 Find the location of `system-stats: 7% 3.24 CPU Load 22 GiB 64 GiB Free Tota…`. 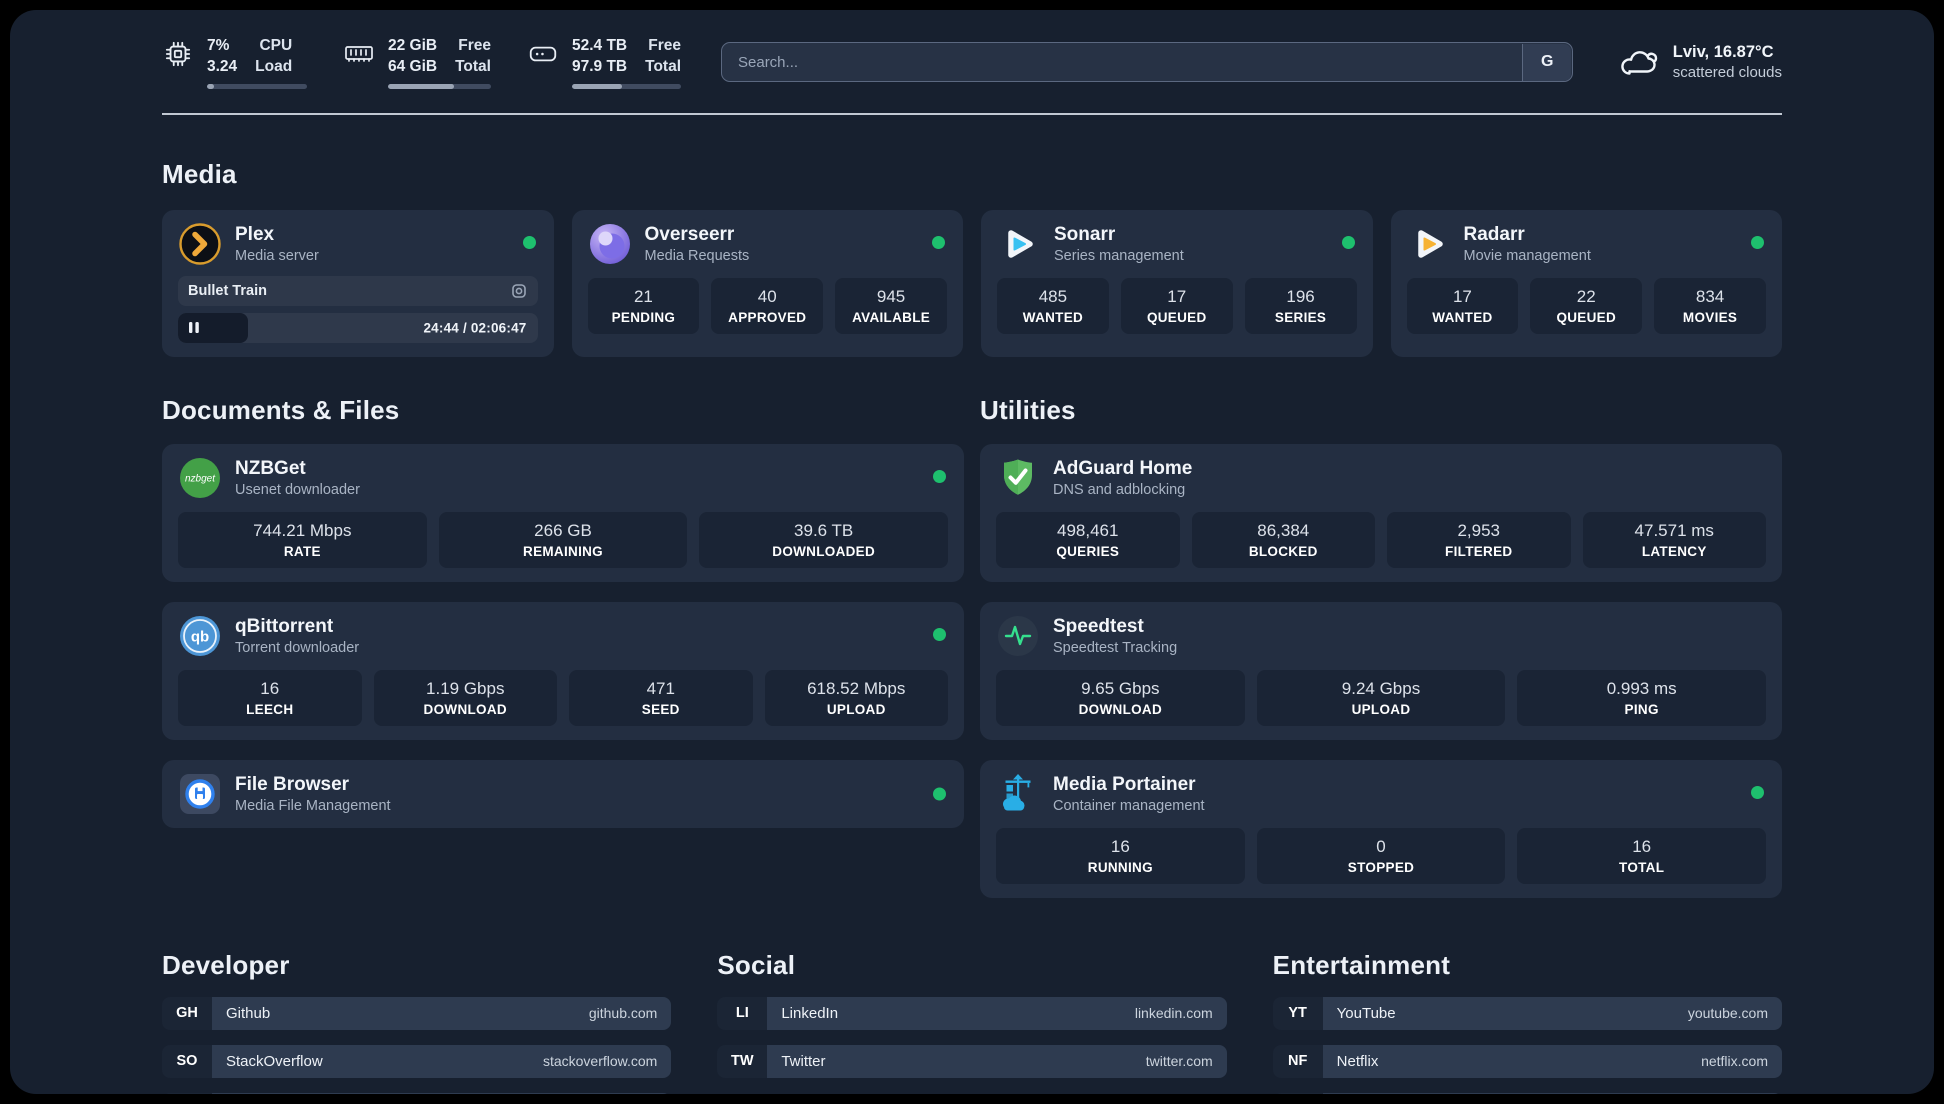

system-stats: 7% 3.24 CPU Load 22 GiB 64 GiB Free Tota… is located at coordinates (421, 62).